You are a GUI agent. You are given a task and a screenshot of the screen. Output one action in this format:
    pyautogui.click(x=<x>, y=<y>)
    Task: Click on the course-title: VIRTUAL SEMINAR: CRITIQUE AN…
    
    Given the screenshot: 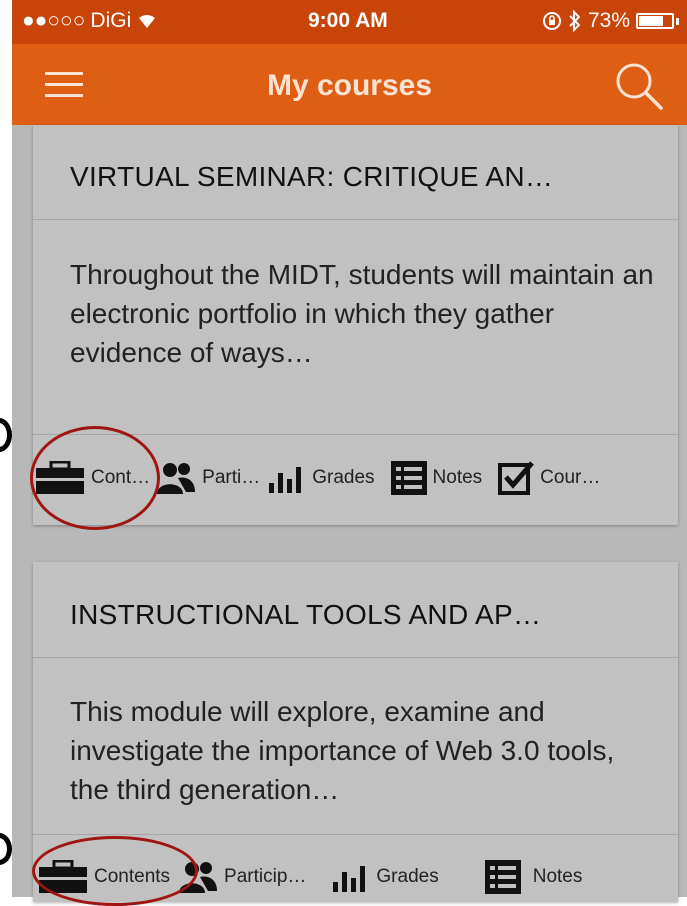 What is the action you would take?
    pyautogui.click(x=311, y=177)
    